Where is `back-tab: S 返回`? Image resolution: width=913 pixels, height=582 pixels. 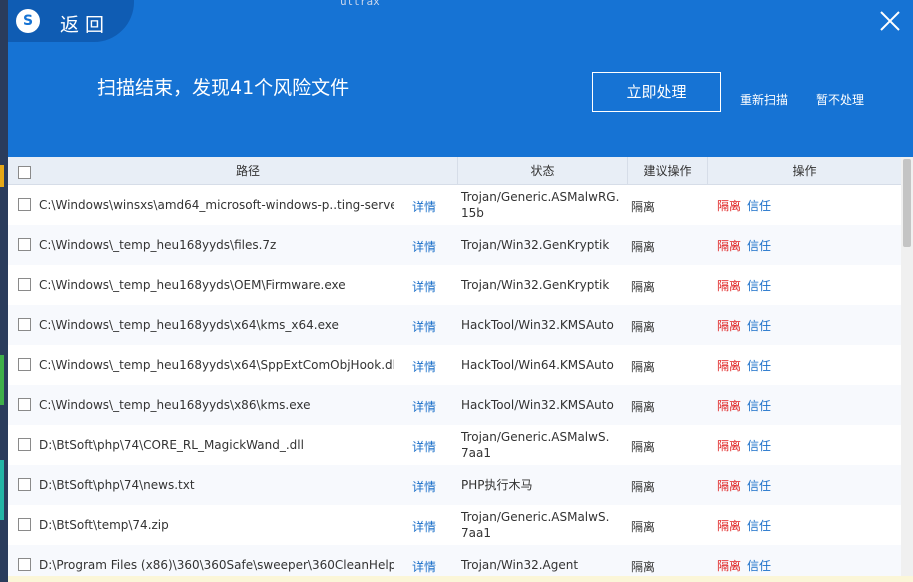
back-tab: S 返回 is located at coordinates (71, 21).